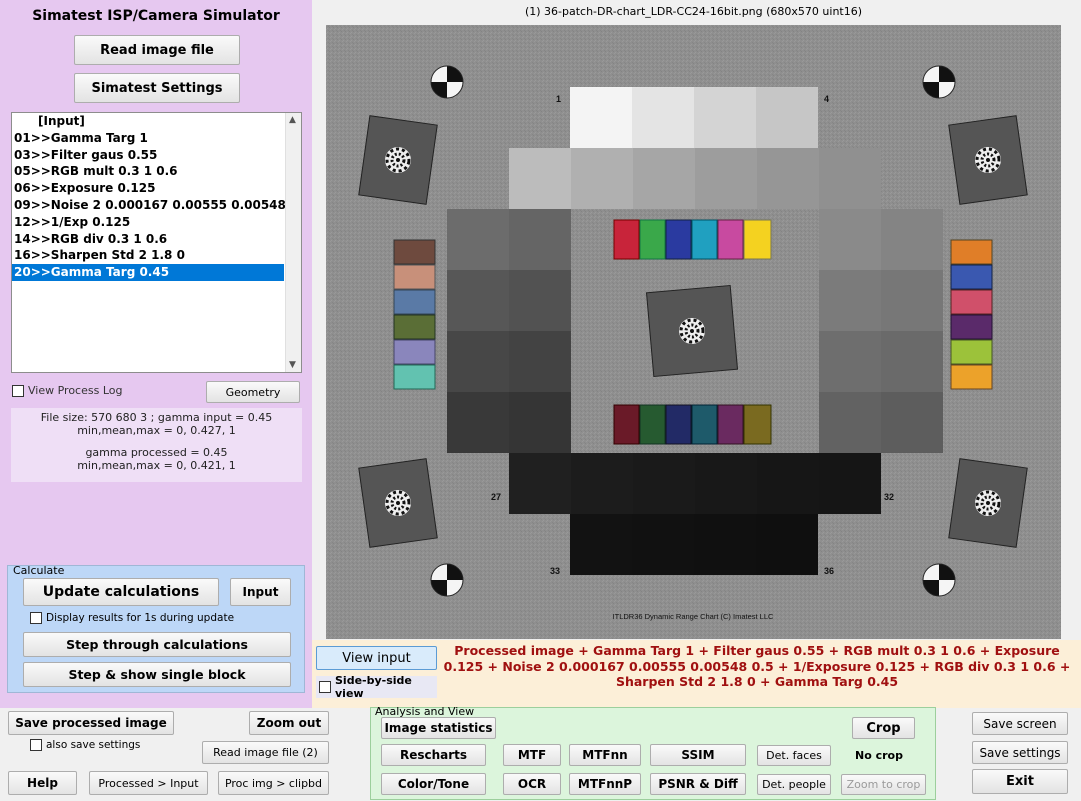 The image size is (1081, 801). I want to click on process-list-item: 14>>RGB div 0.3 1 0.6, so click(156, 239).